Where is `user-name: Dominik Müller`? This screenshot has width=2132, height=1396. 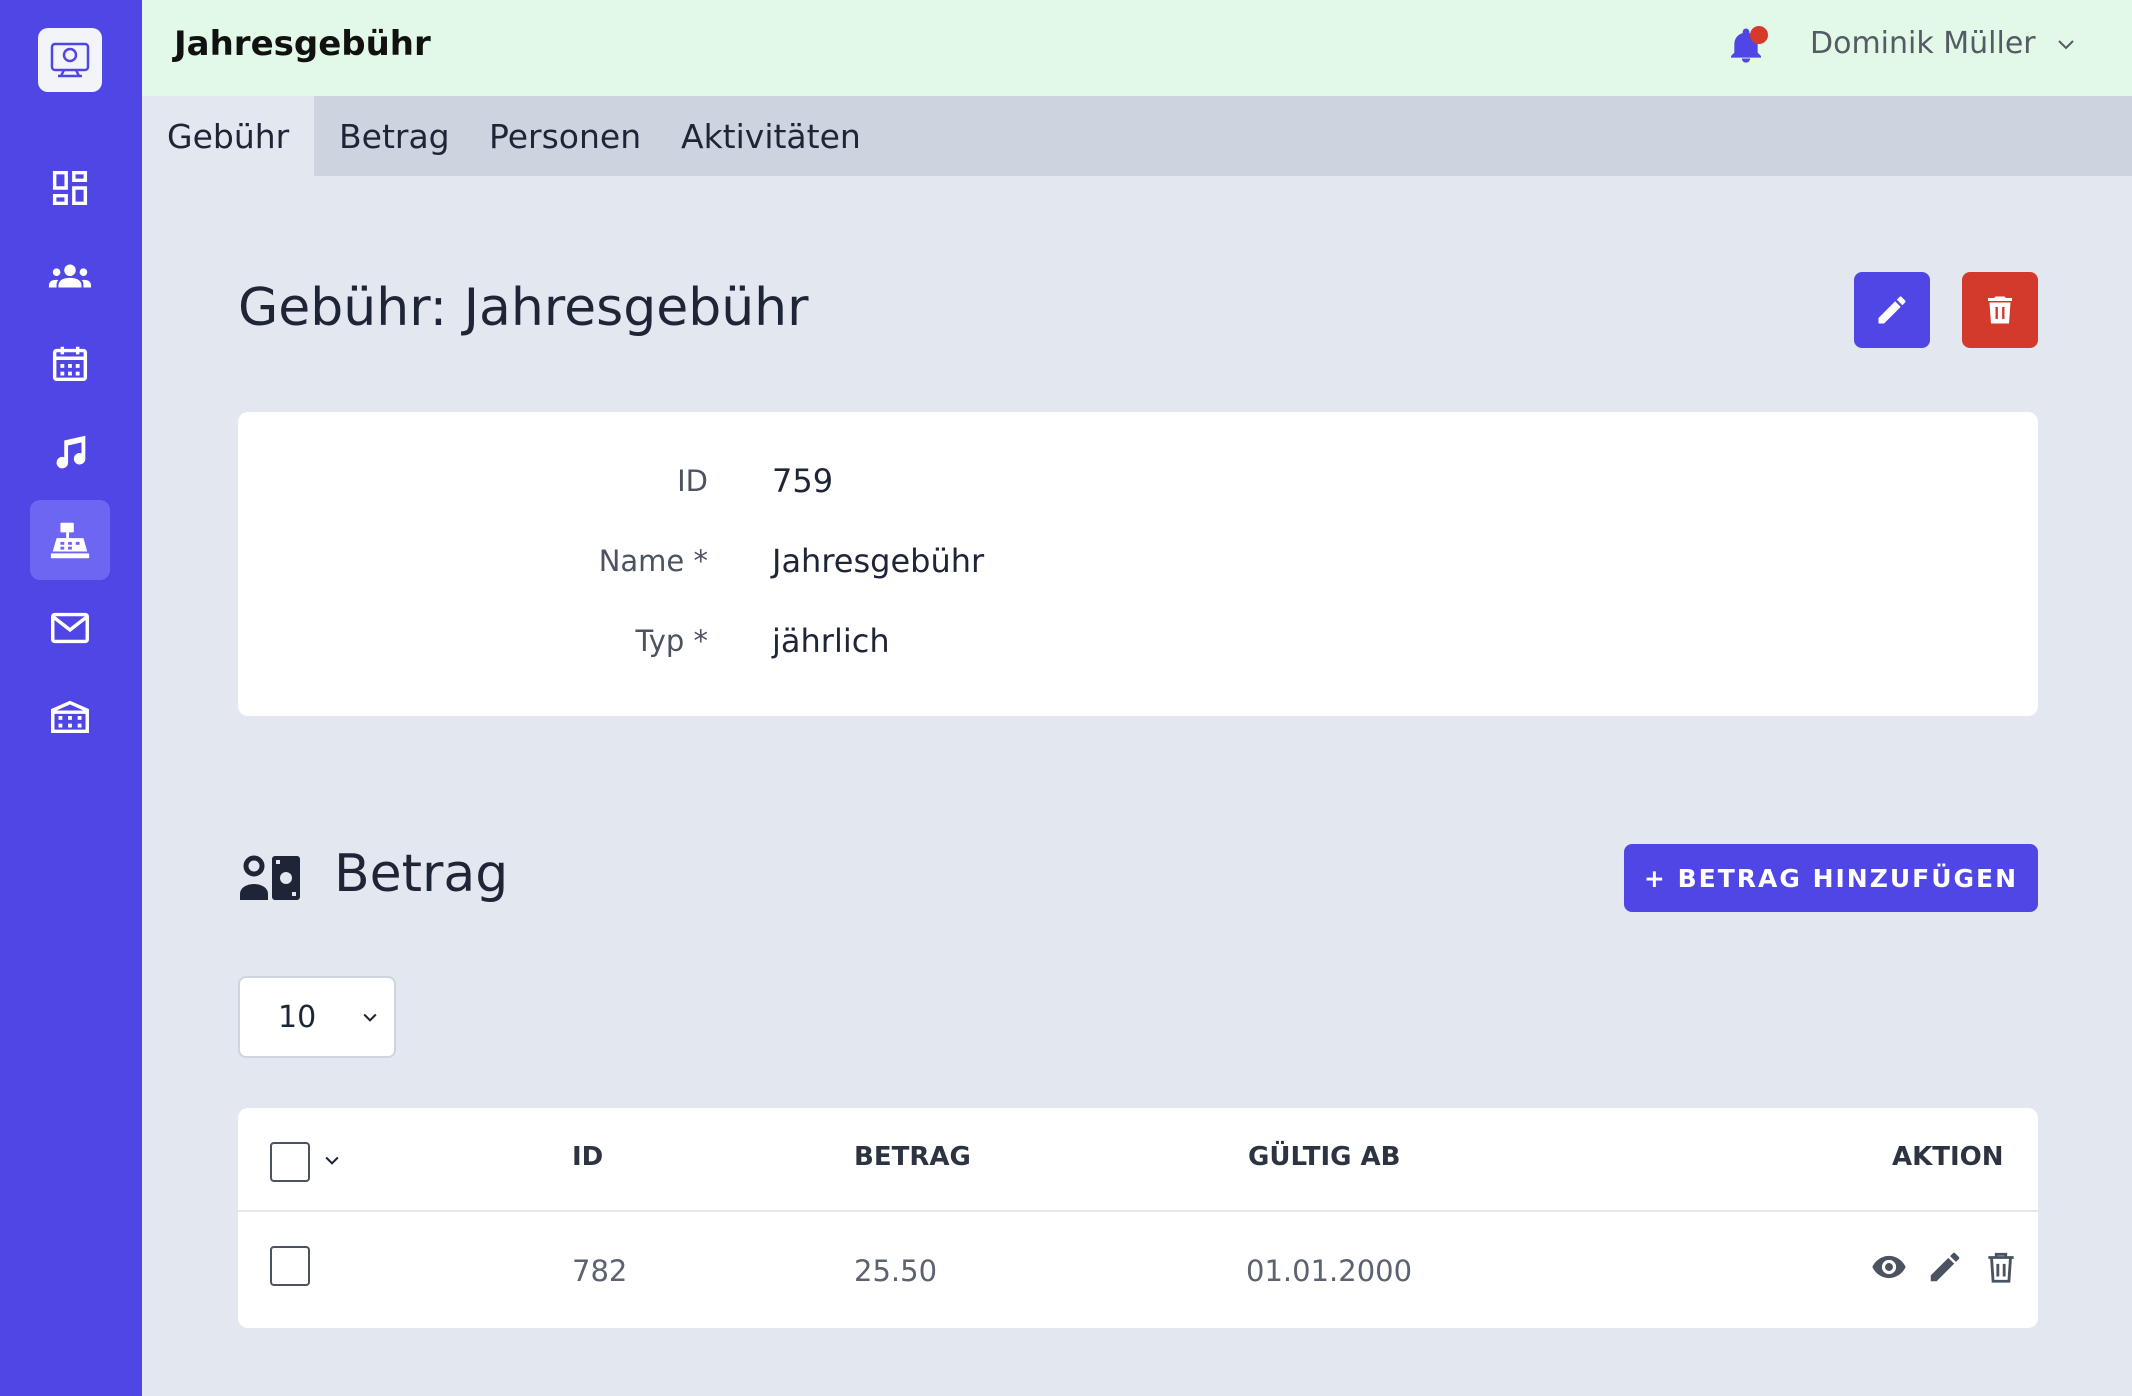 user-name: Dominik Müller is located at coordinates (1923, 43).